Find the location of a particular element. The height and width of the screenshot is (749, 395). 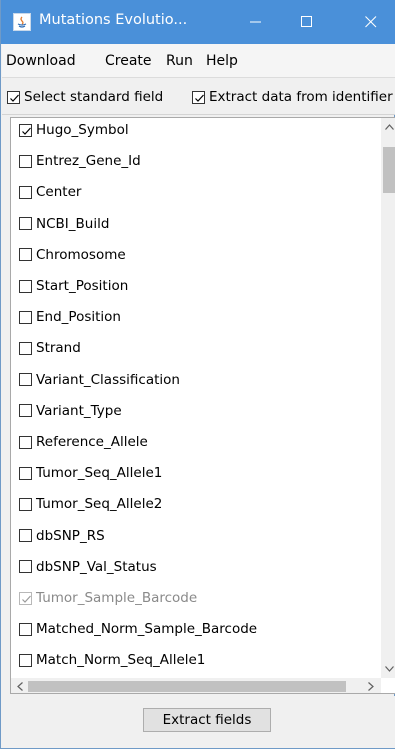

horizontal-scrollbar is located at coordinates (196, 685).